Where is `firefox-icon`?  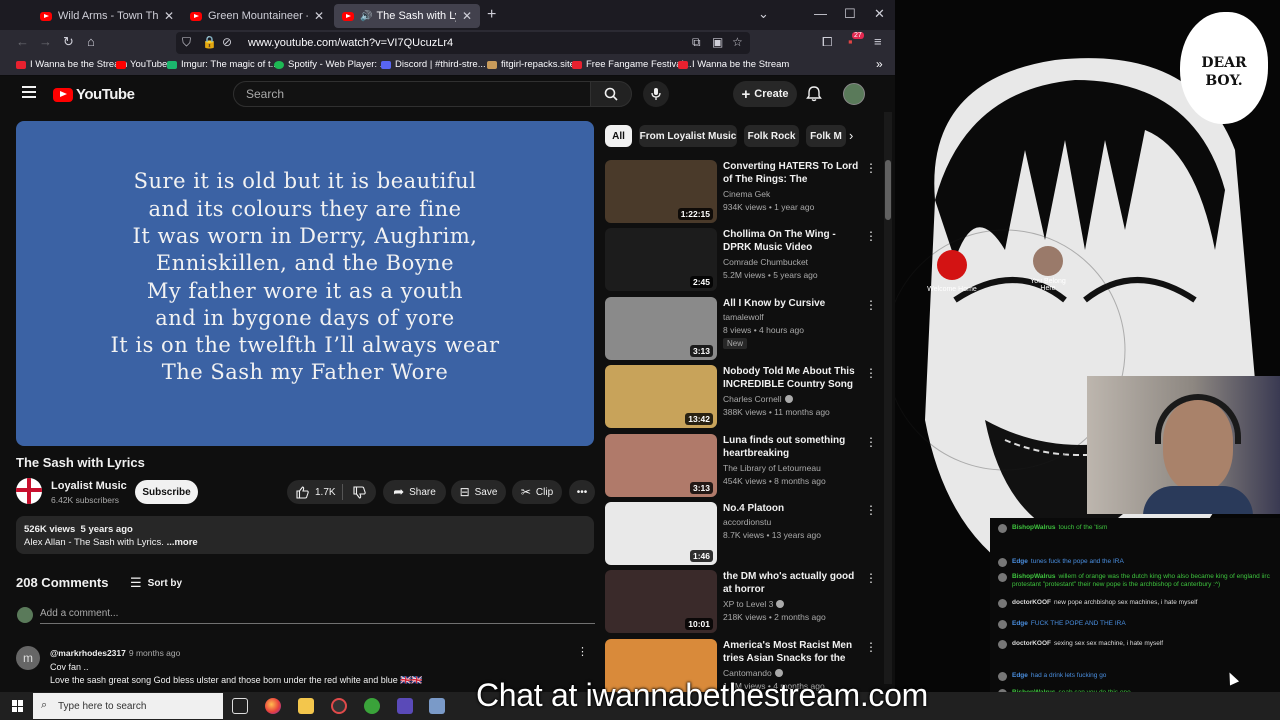
firefox-icon is located at coordinates (273, 706).